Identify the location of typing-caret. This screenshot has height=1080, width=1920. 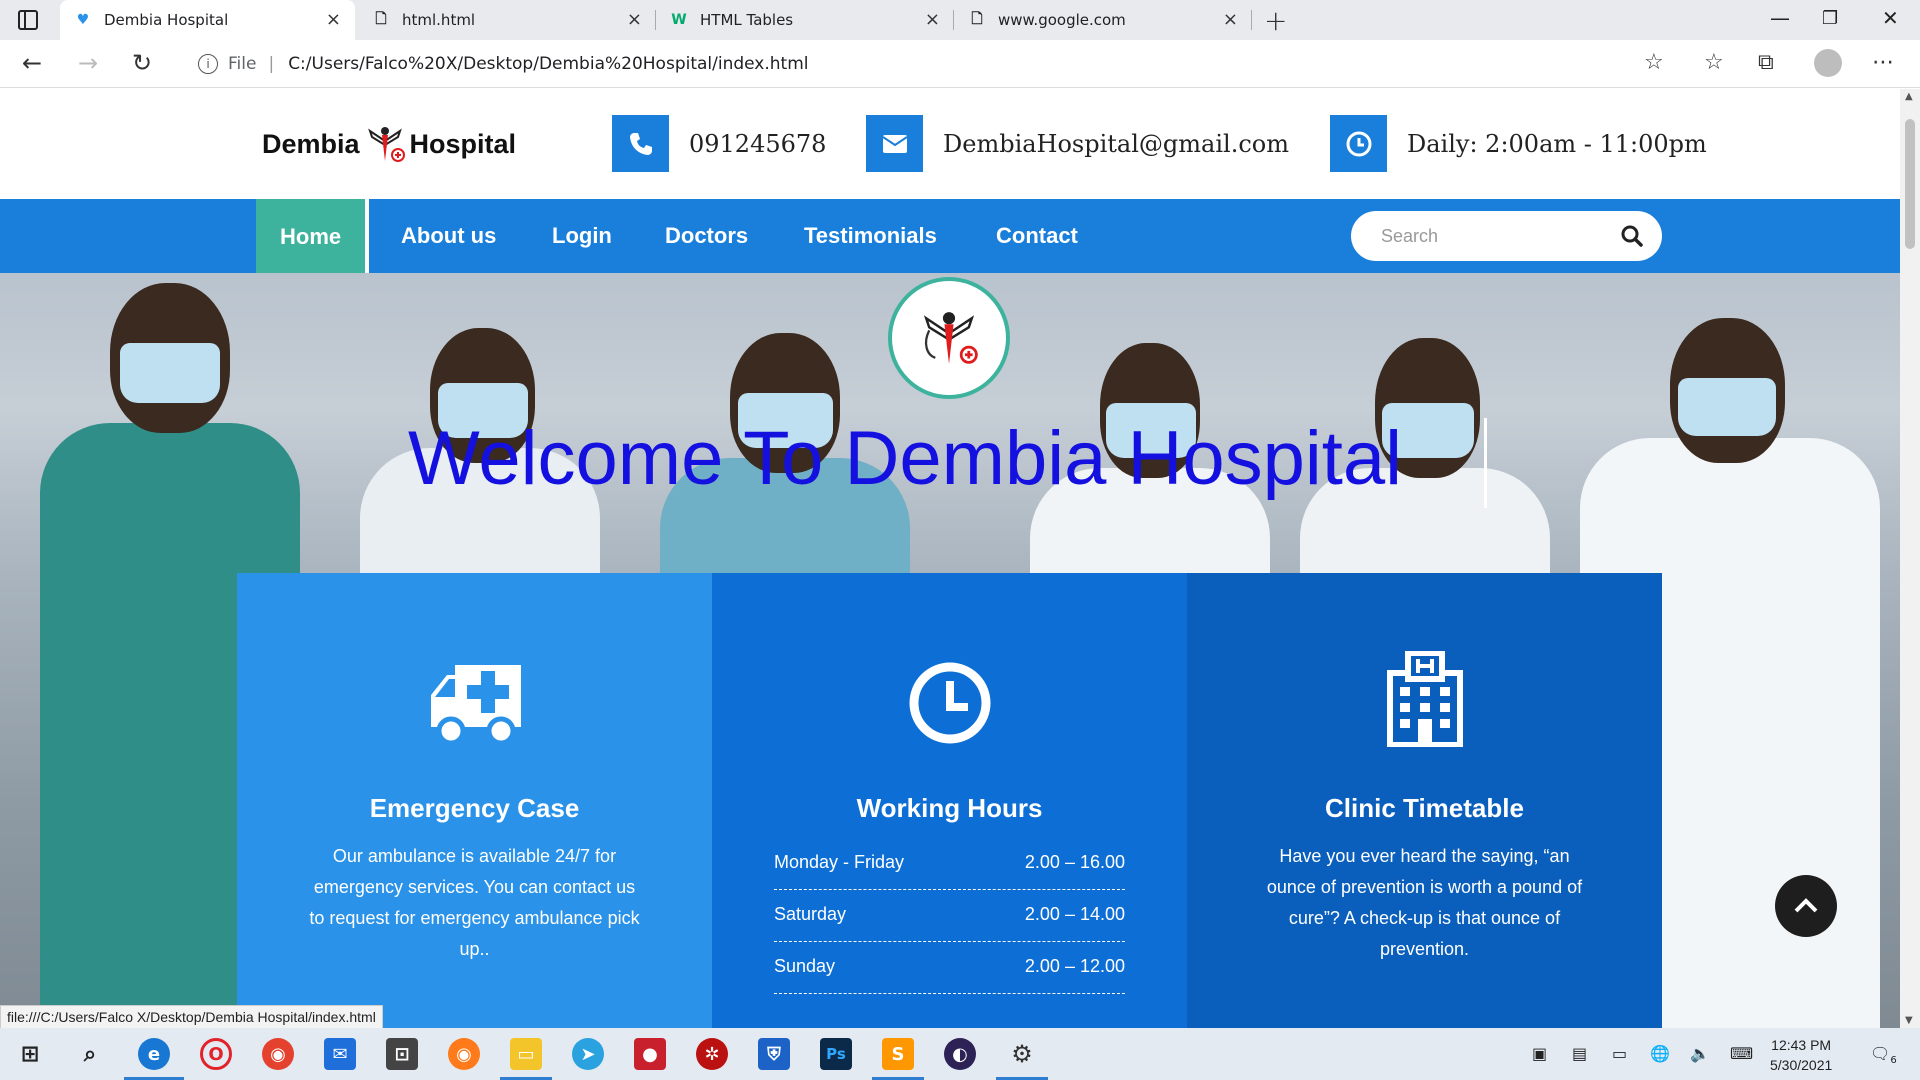
(1485, 463).